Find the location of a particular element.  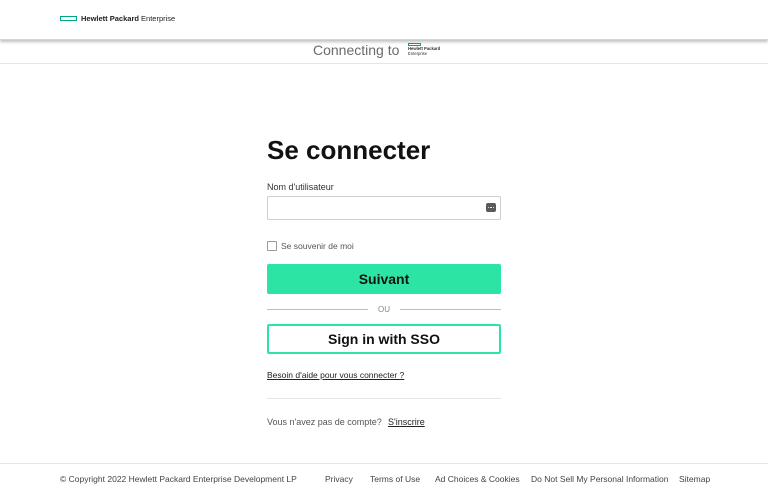

mini-logo-line2: Enterprise is located at coordinates (418, 53).